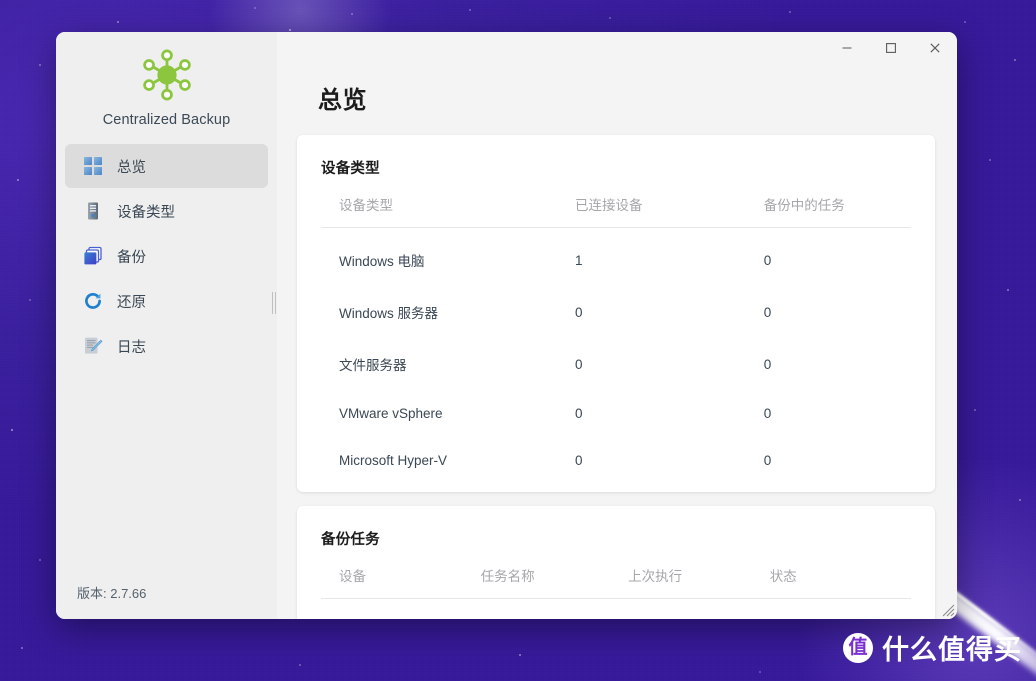 This screenshot has width=1036, height=681. Describe the element at coordinates (131, 167) in the screenshot. I see `sidebar-item-label: 总览` at that location.